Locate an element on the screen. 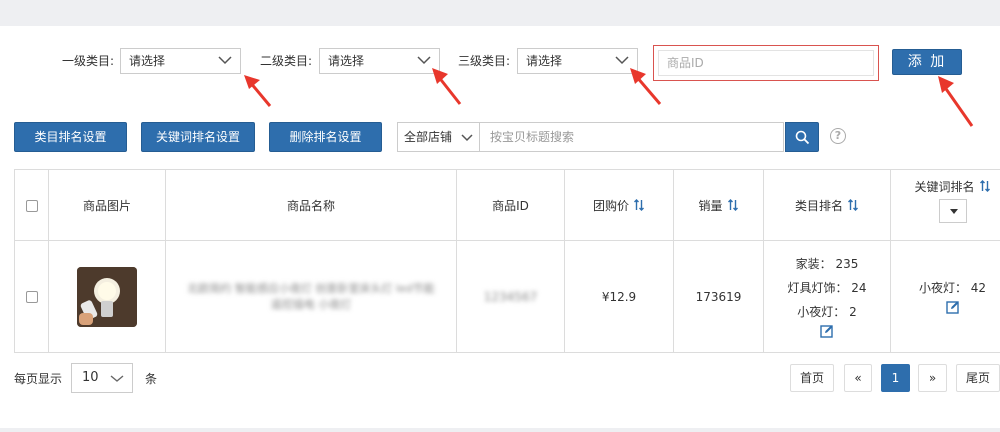 Image resolution: width=1000 pixels, height=432 pixels. header-select-all is located at coordinates (31, 205).